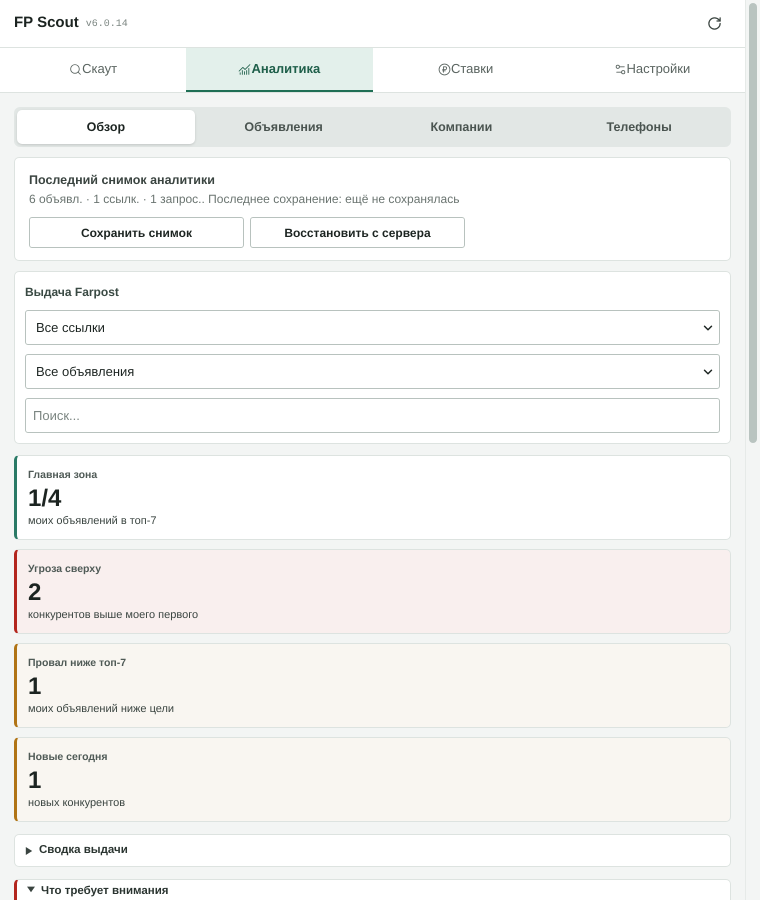  Describe the element at coordinates (105, 891) in the screenshot. I see `section-title: Что требует внимания` at that location.